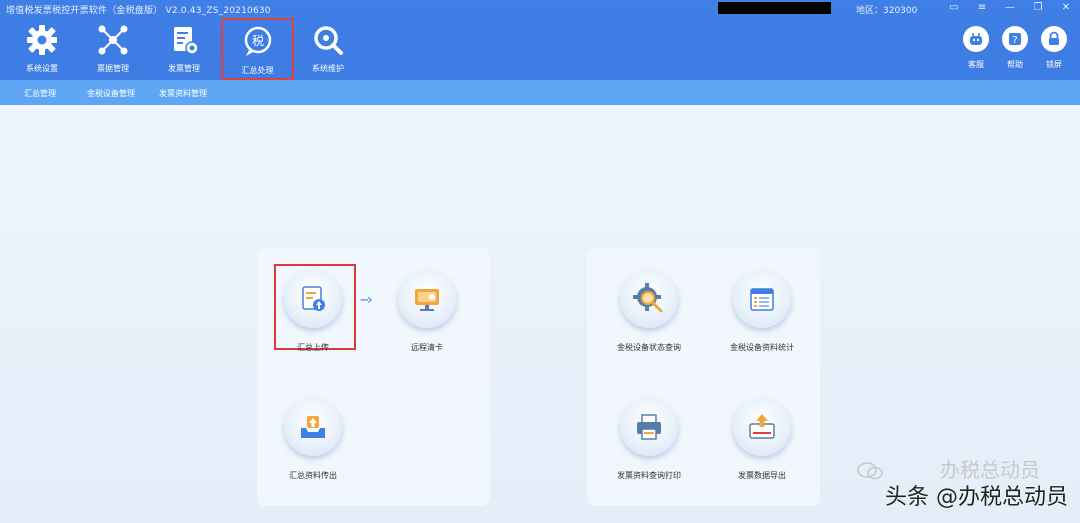  I want to click on remote-clear-card-button: 远程清卡, so click(427, 311).